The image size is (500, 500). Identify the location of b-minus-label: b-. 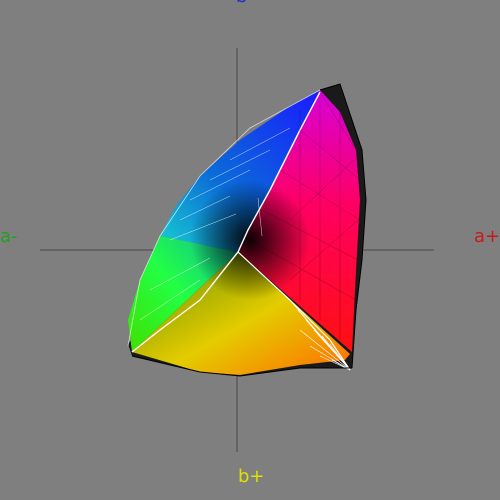
(245, 3).